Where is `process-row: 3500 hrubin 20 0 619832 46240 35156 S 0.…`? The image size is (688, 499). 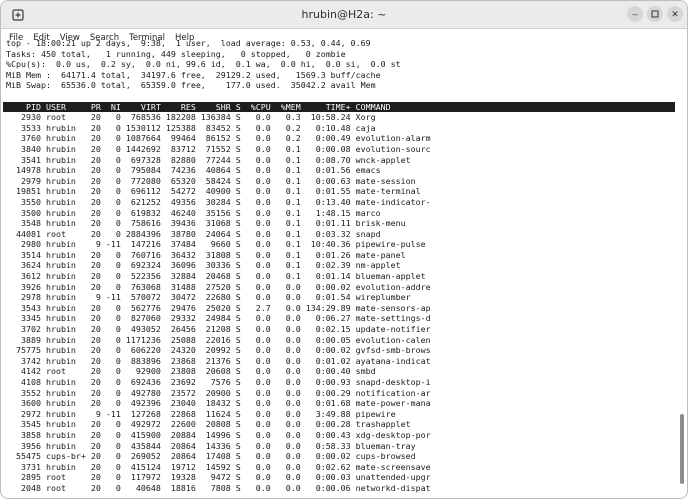 process-row: 3500 hrubin 20 0 619832 46240 35156 S 0.… is located at coordinates (193, 212).